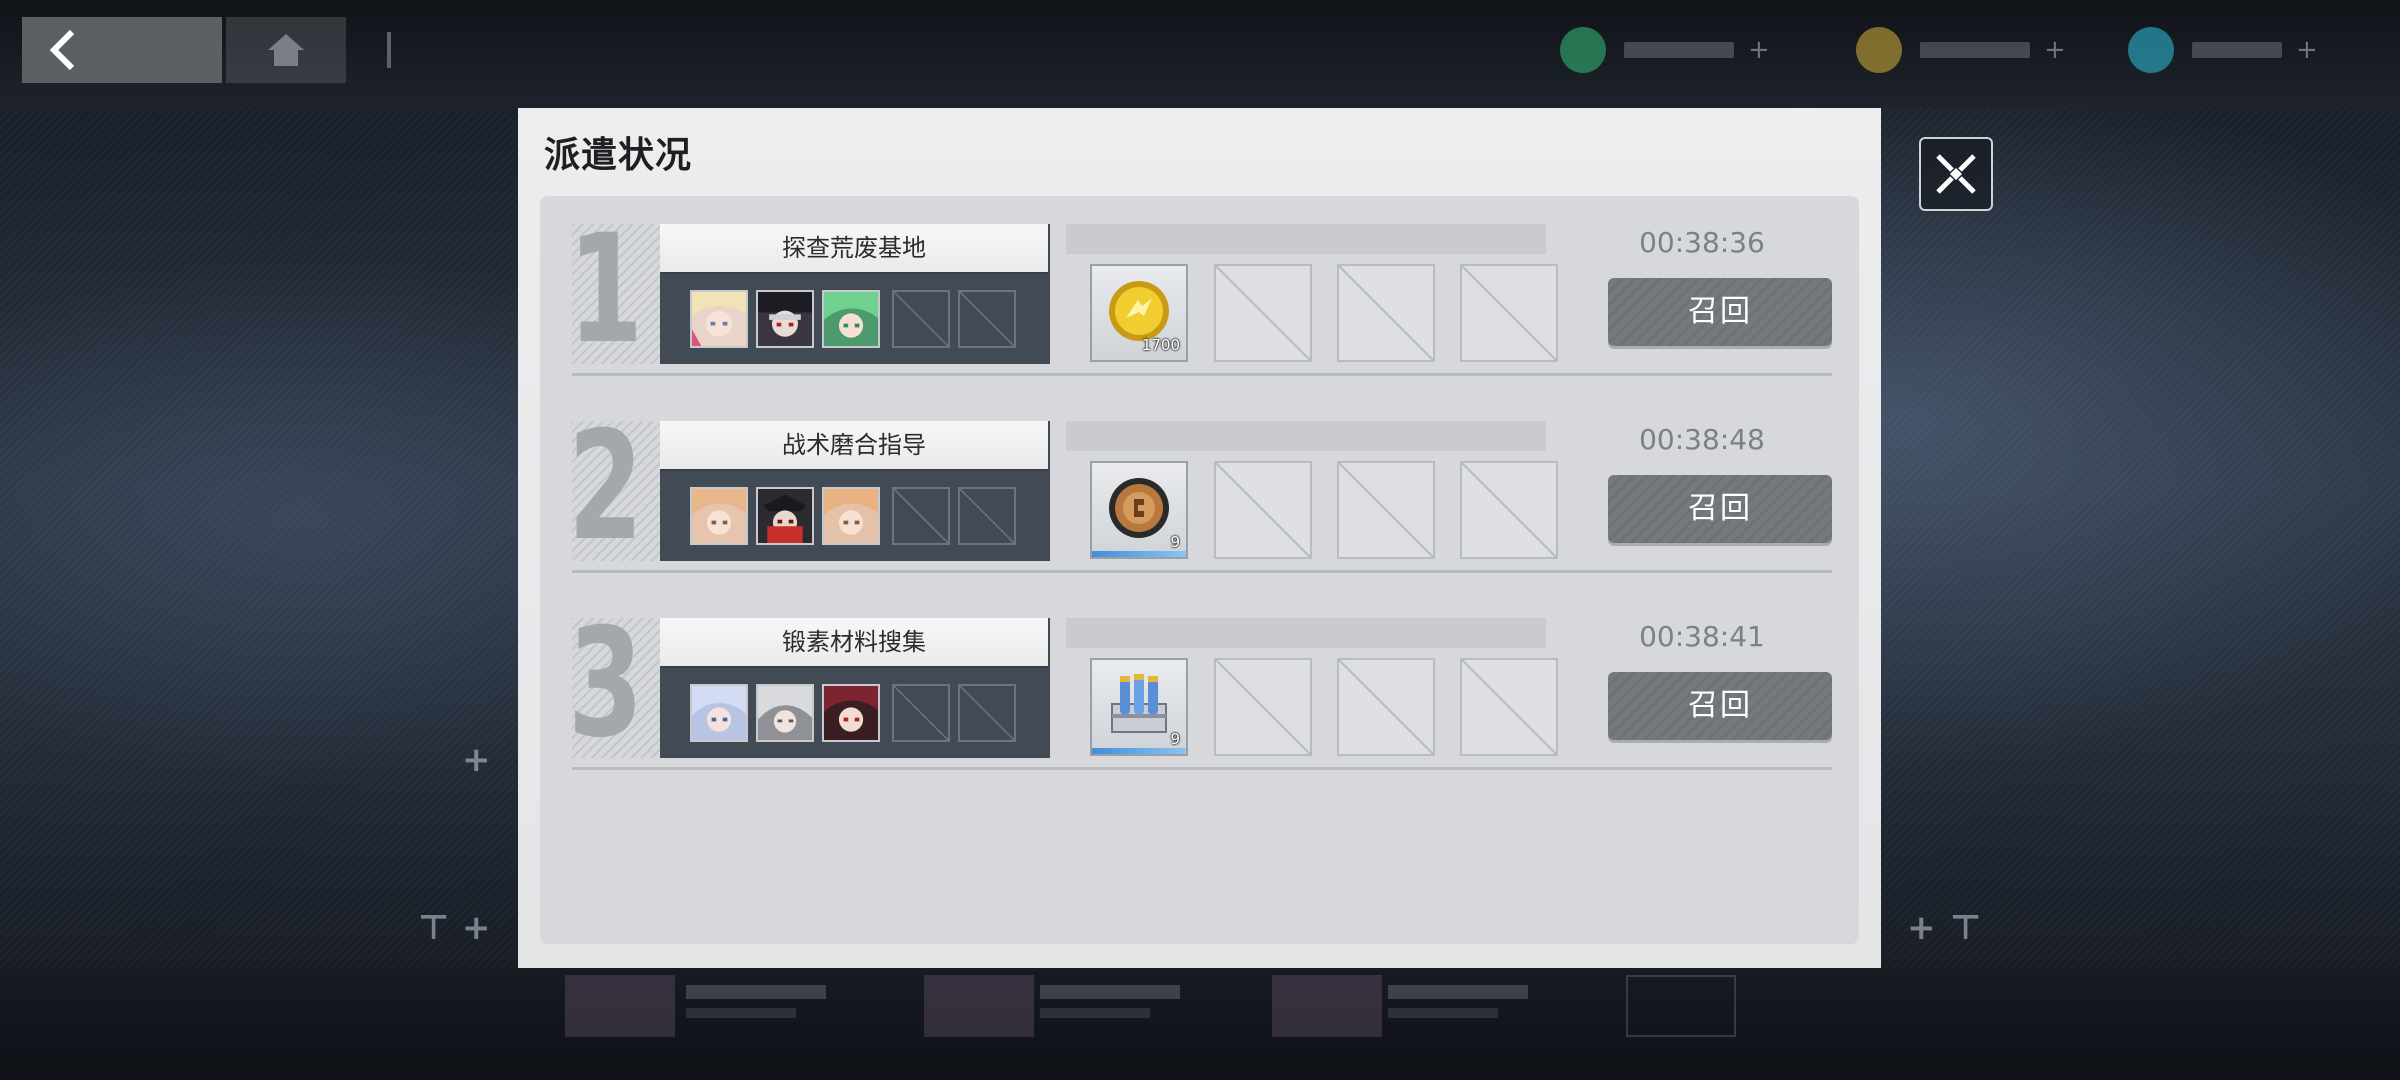 The image size is (2400, 1080). Describe the element at coordinates (606, 487) in the screenshot. I see `row-number: 2` at that location.